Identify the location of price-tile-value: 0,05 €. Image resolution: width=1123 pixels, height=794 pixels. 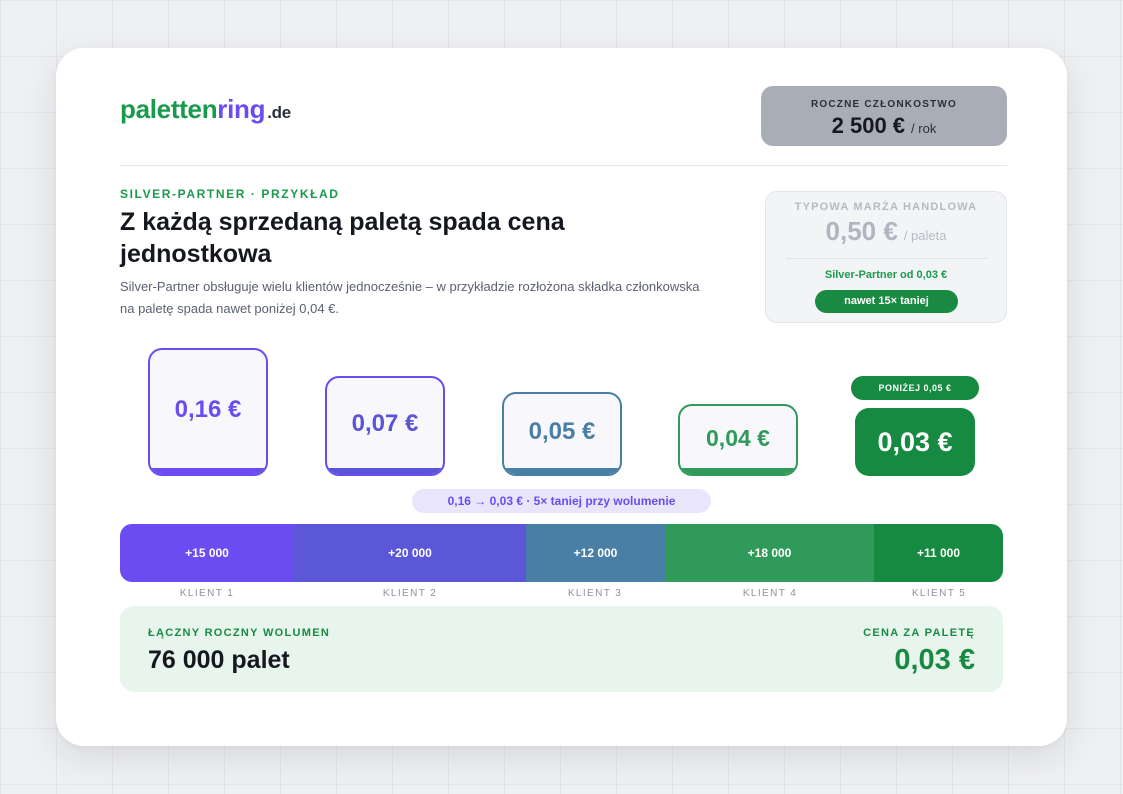
(562, 431).